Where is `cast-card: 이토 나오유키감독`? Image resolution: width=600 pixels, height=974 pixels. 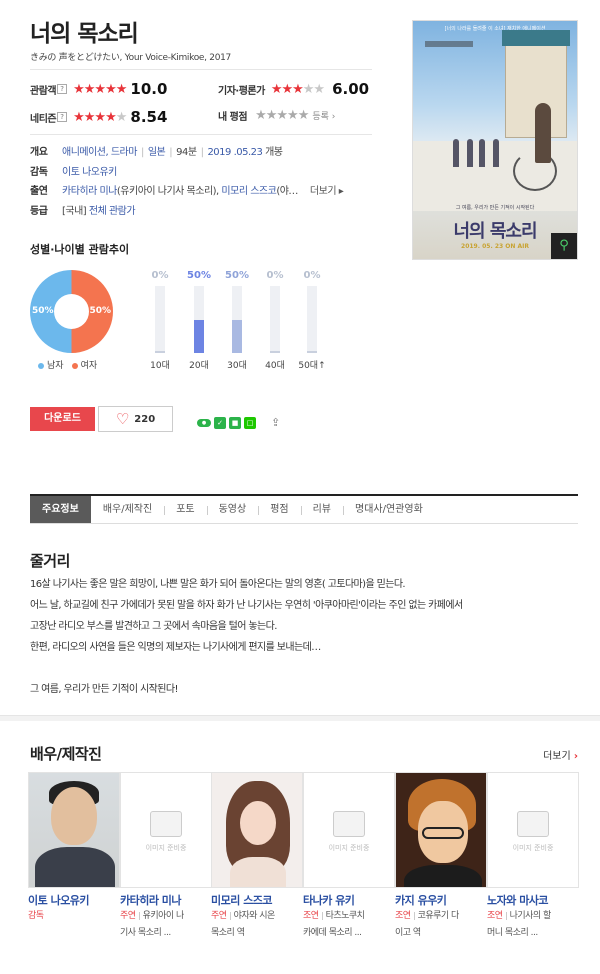 cast-card: 이토 나오유키감독 is located at coordinates (74, 848).